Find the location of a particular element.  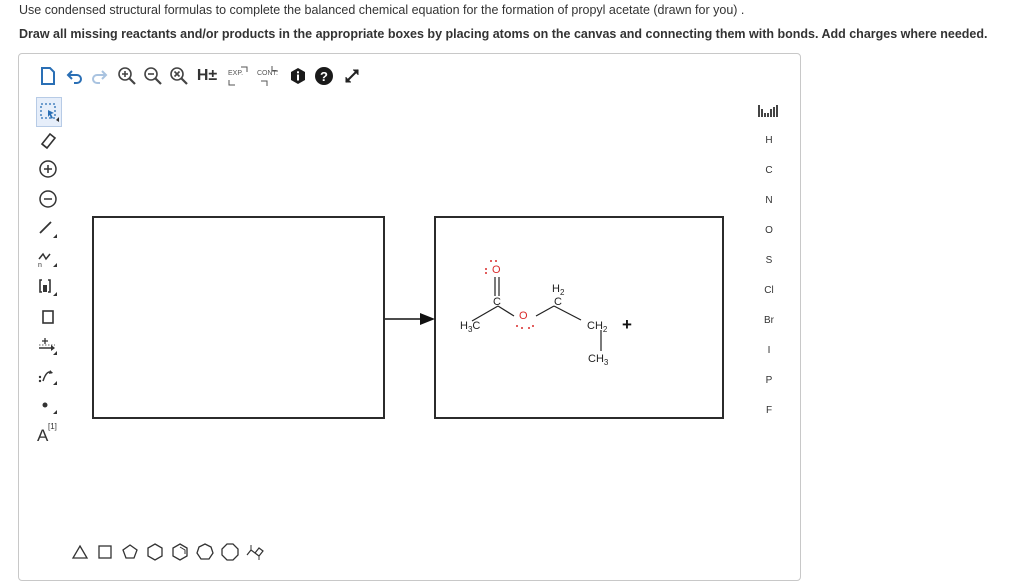

ch2-top-carbon-label: C is located at coordinates (558, 302).